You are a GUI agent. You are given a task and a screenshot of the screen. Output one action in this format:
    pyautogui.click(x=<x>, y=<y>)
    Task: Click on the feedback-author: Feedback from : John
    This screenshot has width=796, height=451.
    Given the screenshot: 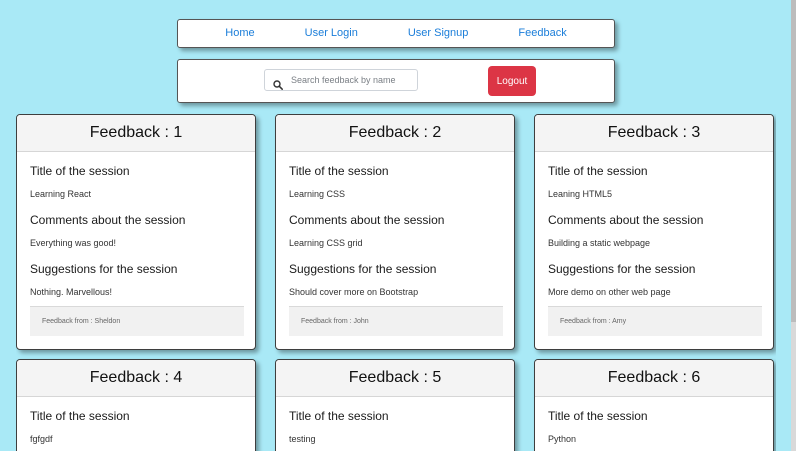 What is the action you would take?
    pyautogui.click(x=396, y=321)
    